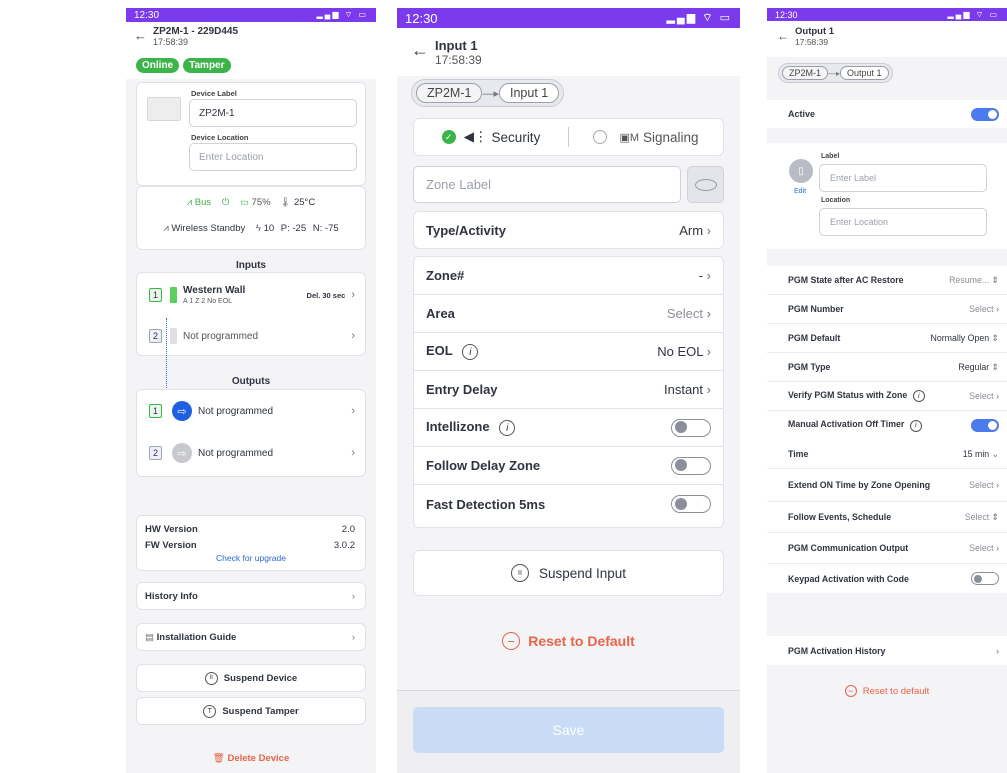 The width and height of the screenshot is (1007, 773). What do you see at coordinates (800, 191) in the screenshot?
I see `edit-link: Edit` at bounding box center [800, 191].